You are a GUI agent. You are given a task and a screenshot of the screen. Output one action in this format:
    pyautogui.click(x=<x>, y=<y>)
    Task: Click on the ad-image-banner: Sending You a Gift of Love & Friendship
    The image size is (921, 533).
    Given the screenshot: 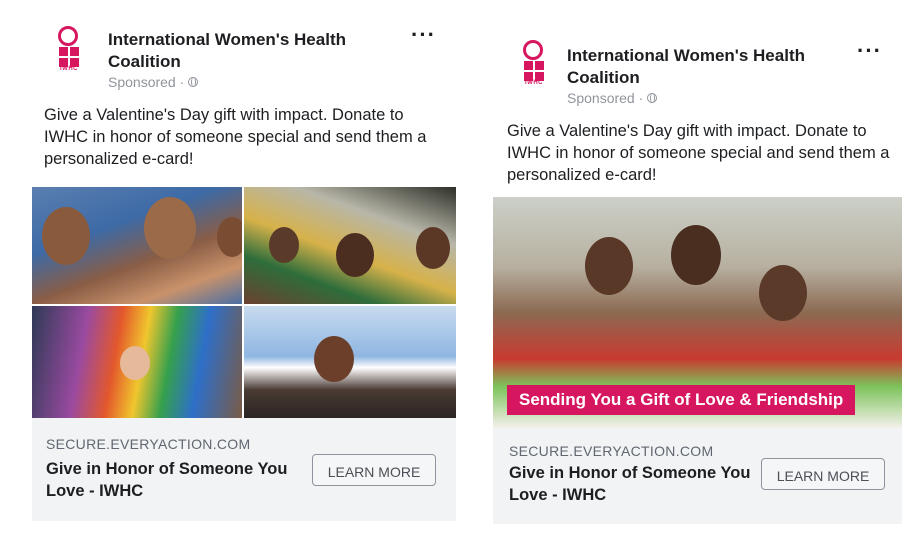 What is the action you would take?
    pyautogui.click(x=681, y=400)
    